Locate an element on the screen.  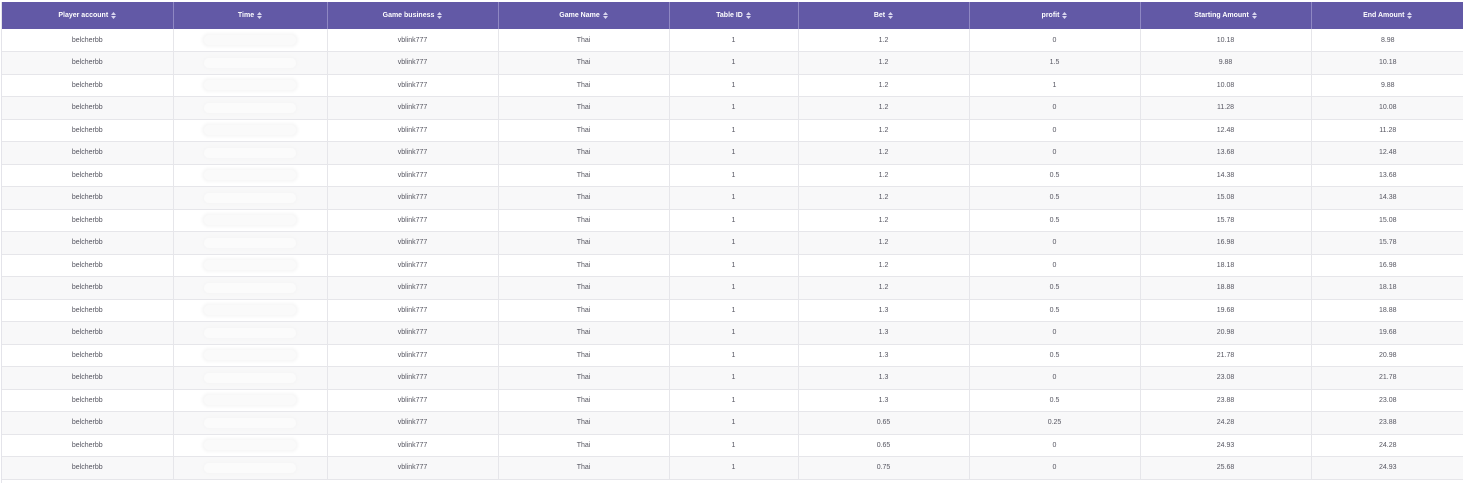
cell-end-amount: 15.78 is located at coordinates (1387, 243).